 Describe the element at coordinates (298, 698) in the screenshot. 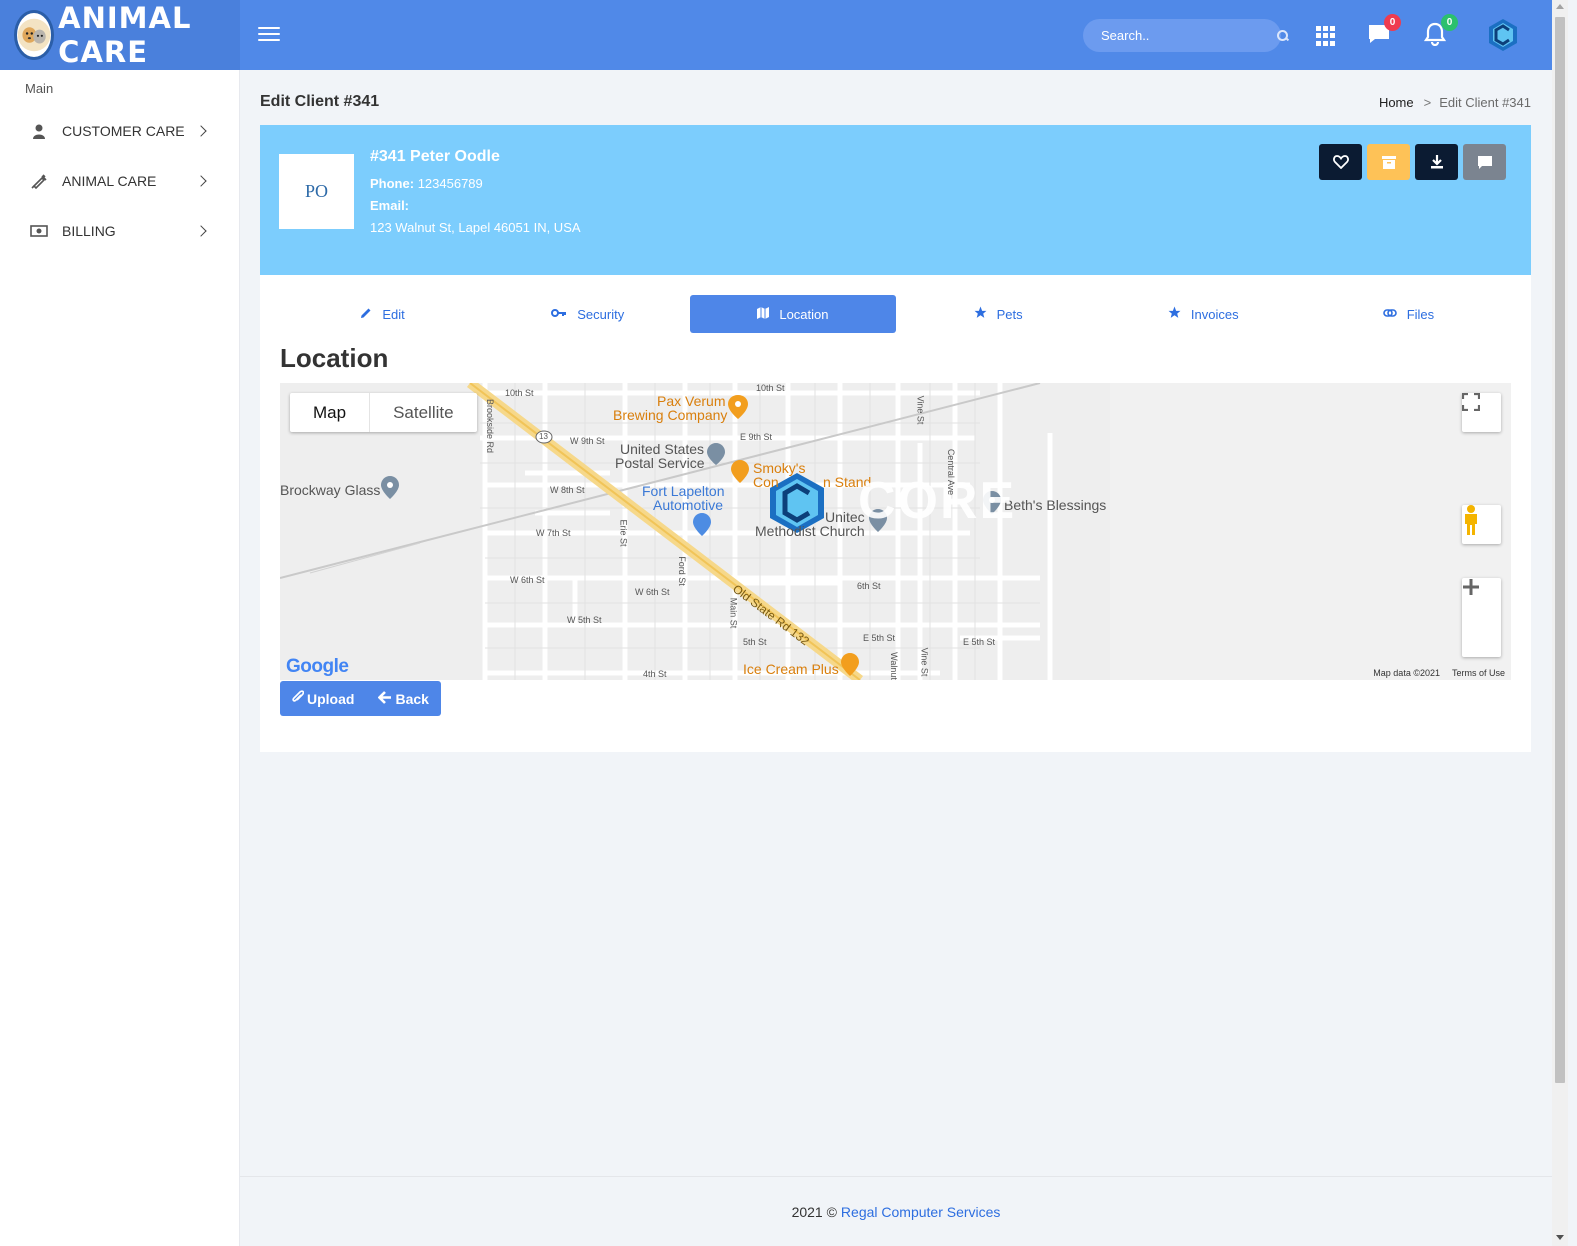

I see `paperclip-icon` at that location.